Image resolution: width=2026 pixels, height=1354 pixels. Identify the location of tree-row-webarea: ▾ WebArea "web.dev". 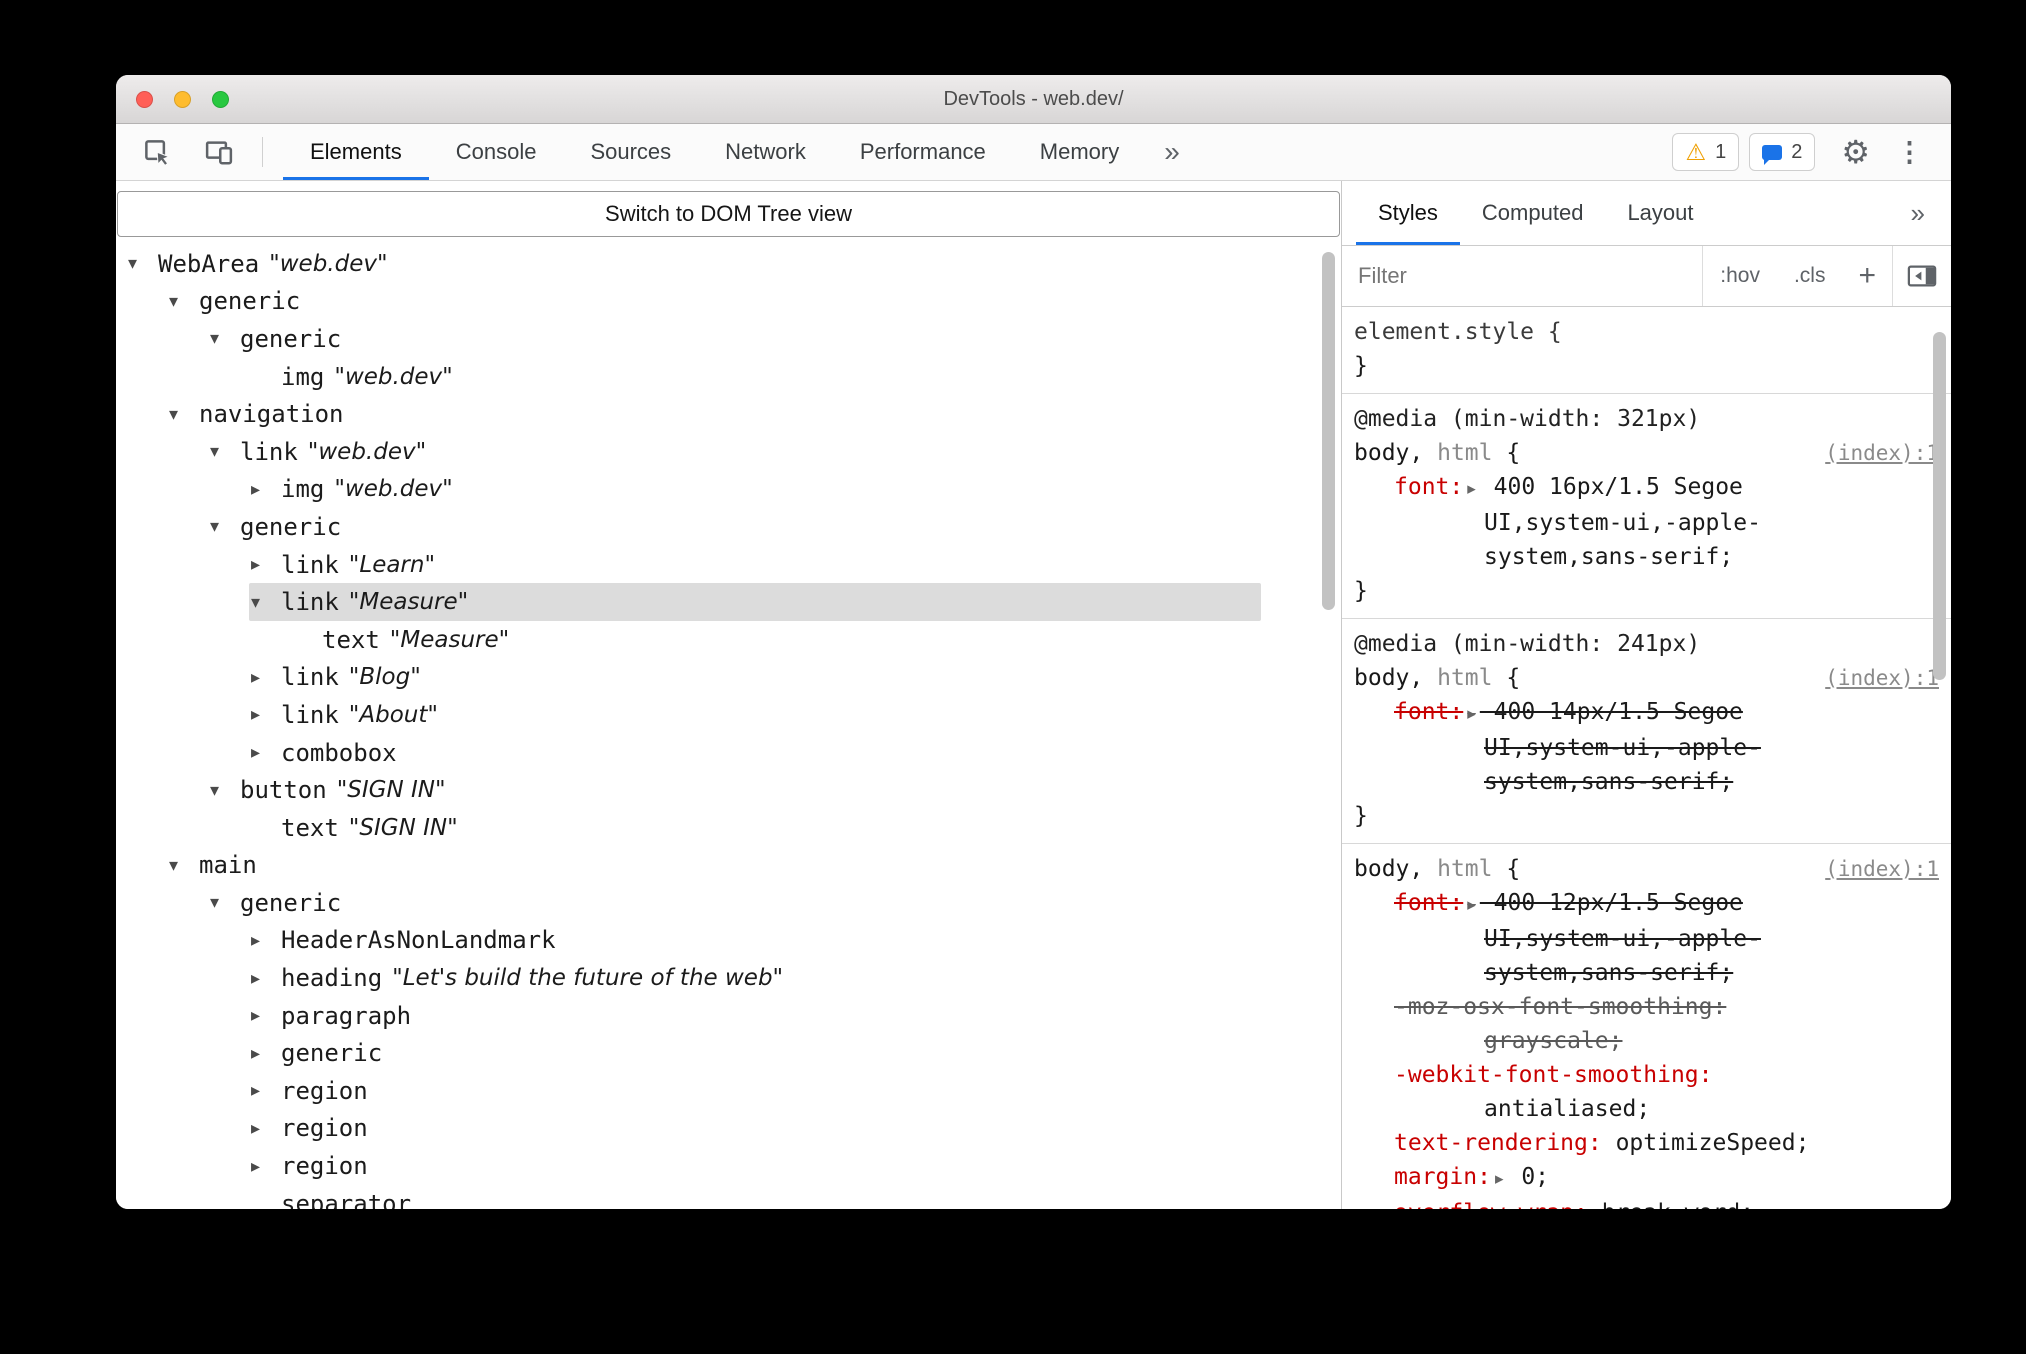
(688, 264).